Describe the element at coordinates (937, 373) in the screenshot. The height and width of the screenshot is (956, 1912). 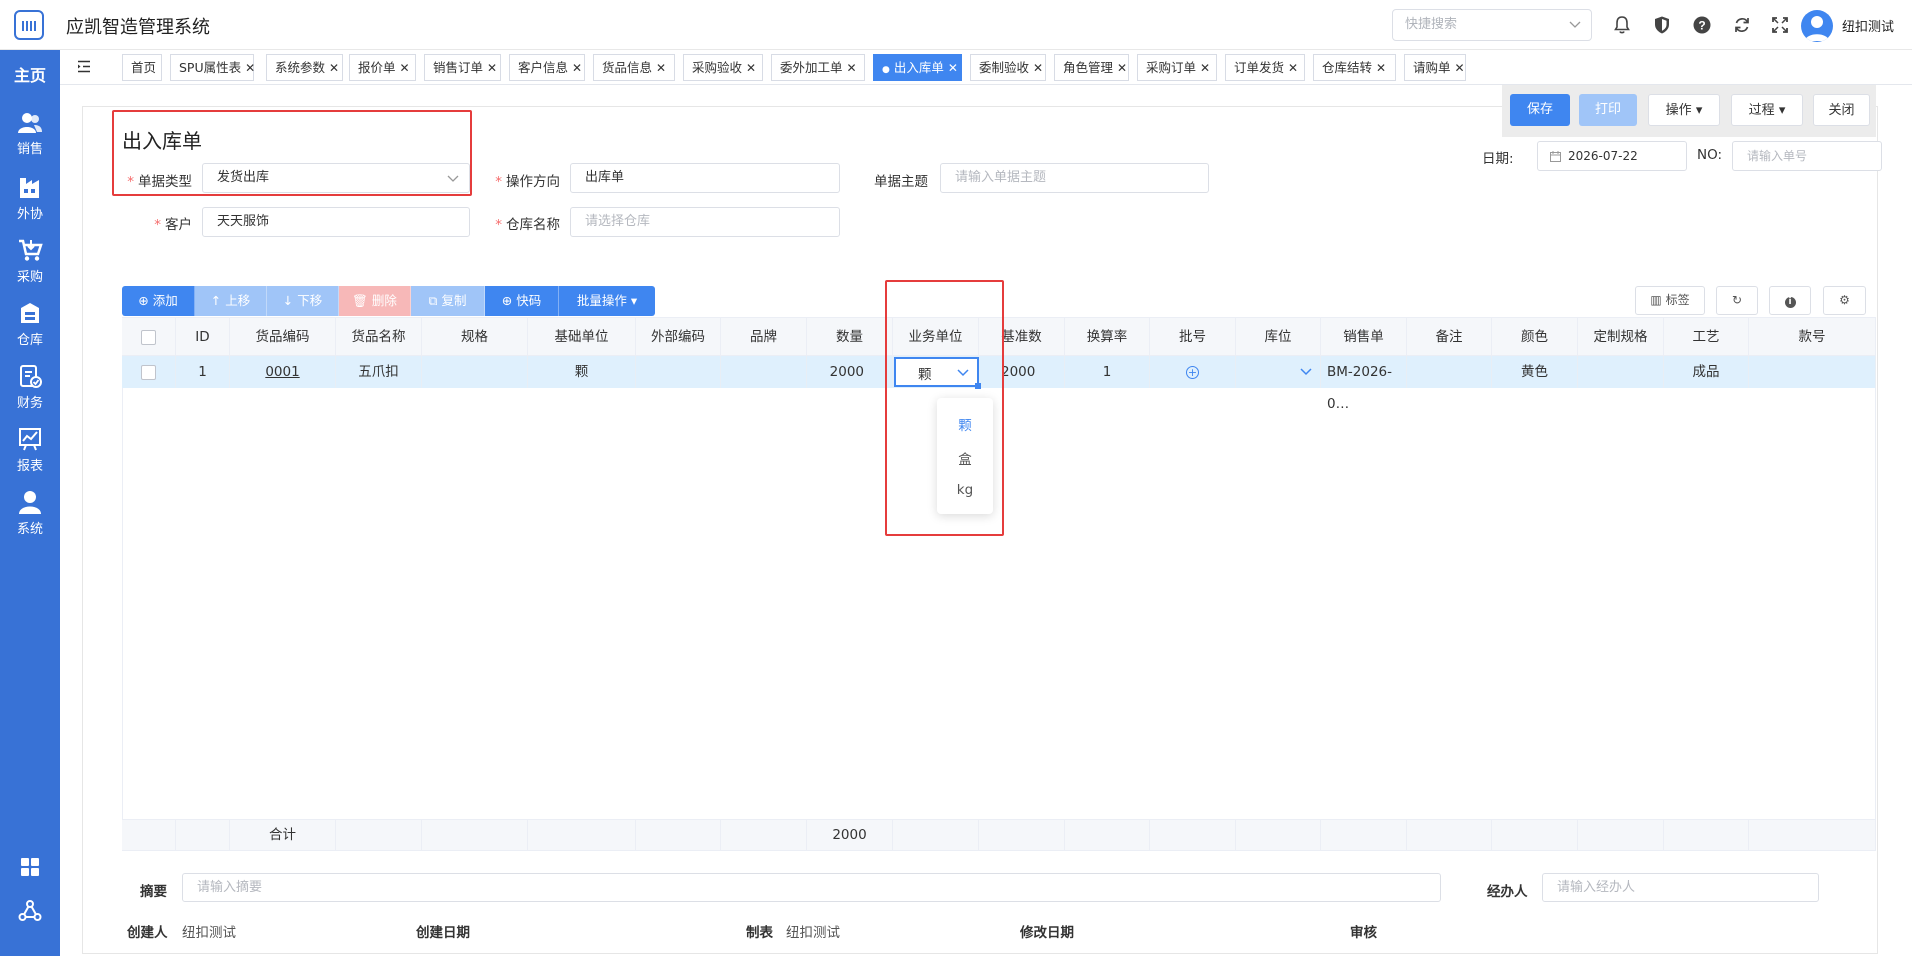
I see `biz-unit-select: 颗` at that location.